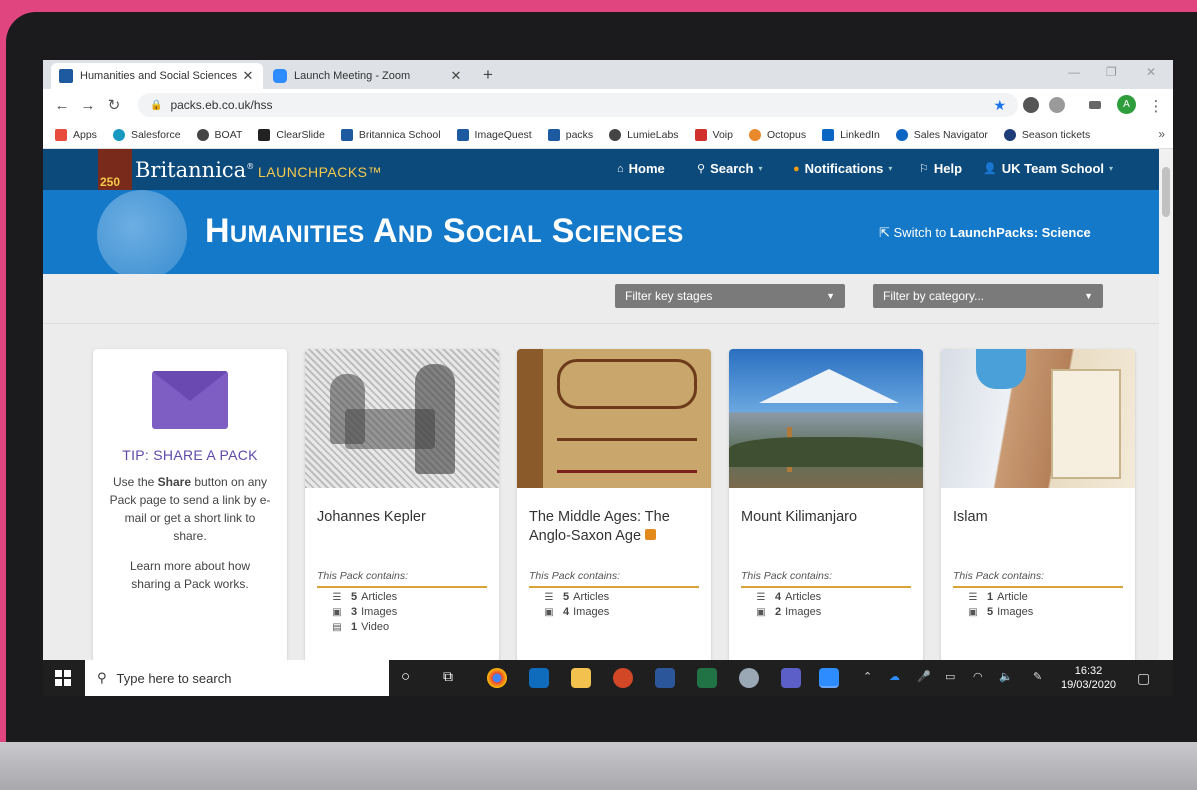 The height and width of the screenshot is (790, 1197). I want to click on bookmark-octopus: Octopus, so click(777, 134).